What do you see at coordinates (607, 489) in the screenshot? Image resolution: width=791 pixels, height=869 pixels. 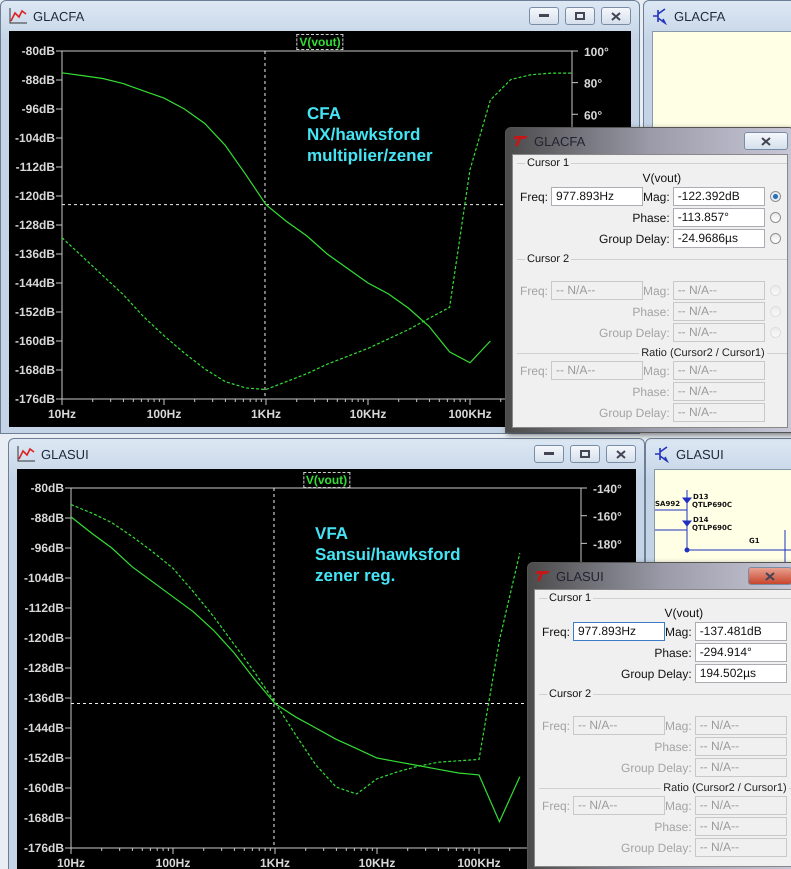 I see `axis-label: -140°` at bounding box center [607, 489].